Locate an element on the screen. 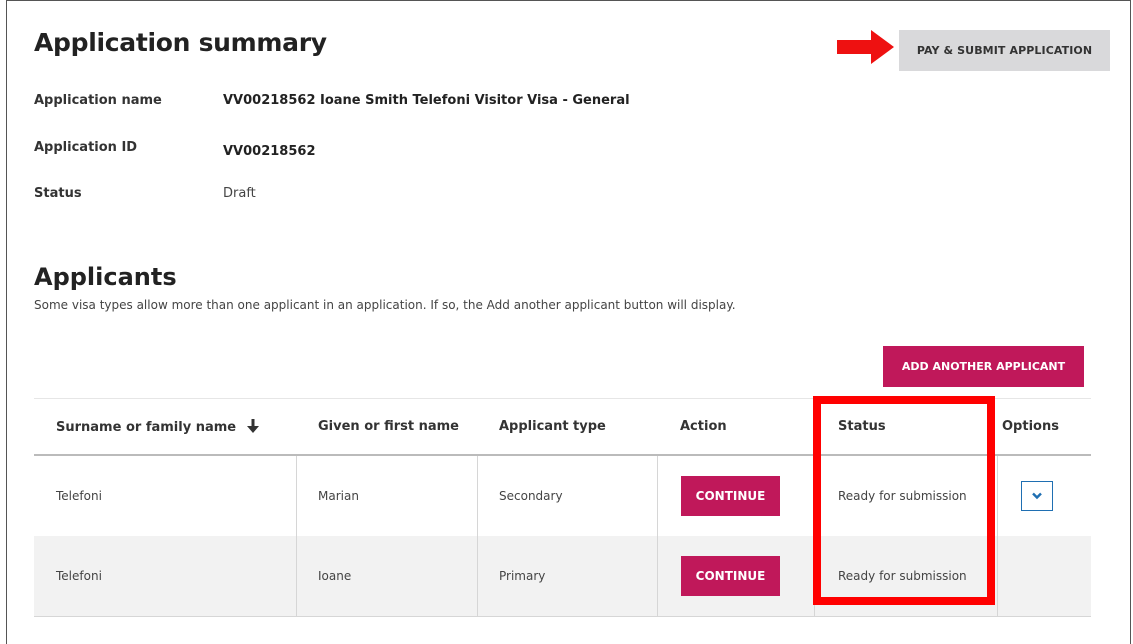 The height and width of the screenshot is (644, 1133). page-title: Application summary is located at coordinates (180, 42).